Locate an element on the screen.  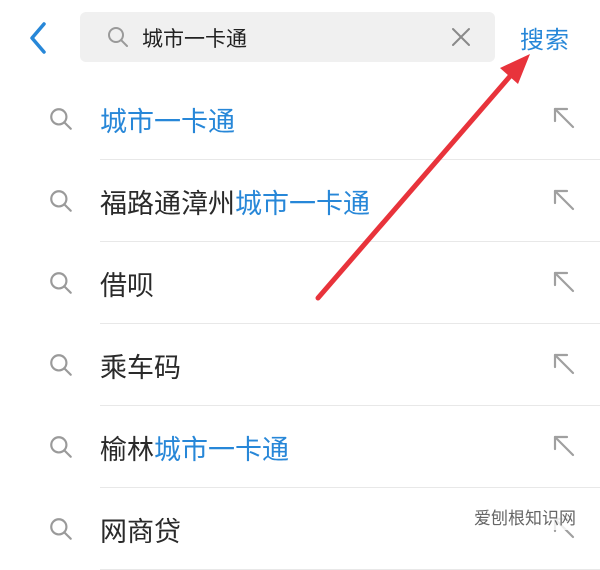
search-box is located at coordinates (287, 37).